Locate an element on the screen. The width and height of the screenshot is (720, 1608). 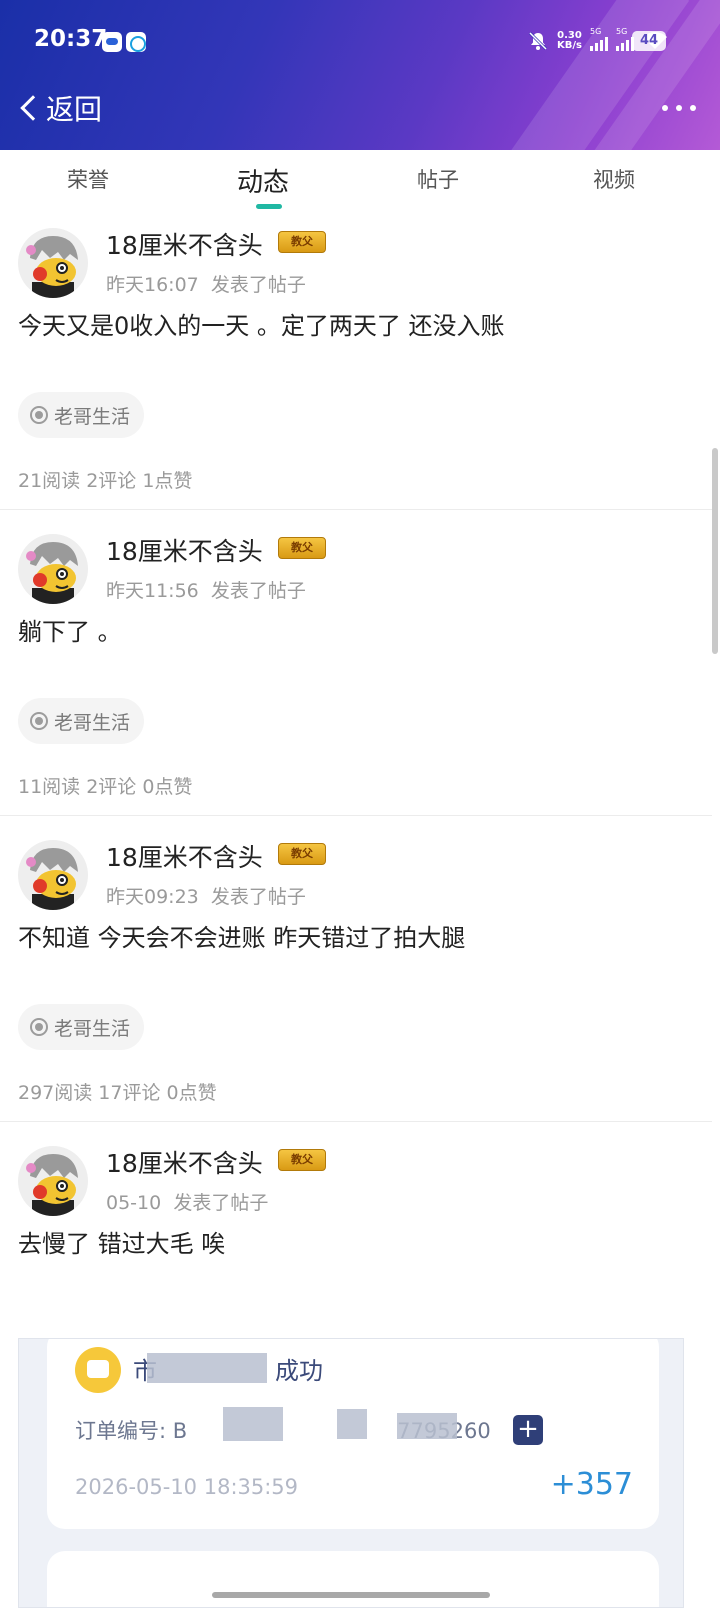
post-meta: 昨天09:23 发表了帖子 is located at coordinates (206, 895).